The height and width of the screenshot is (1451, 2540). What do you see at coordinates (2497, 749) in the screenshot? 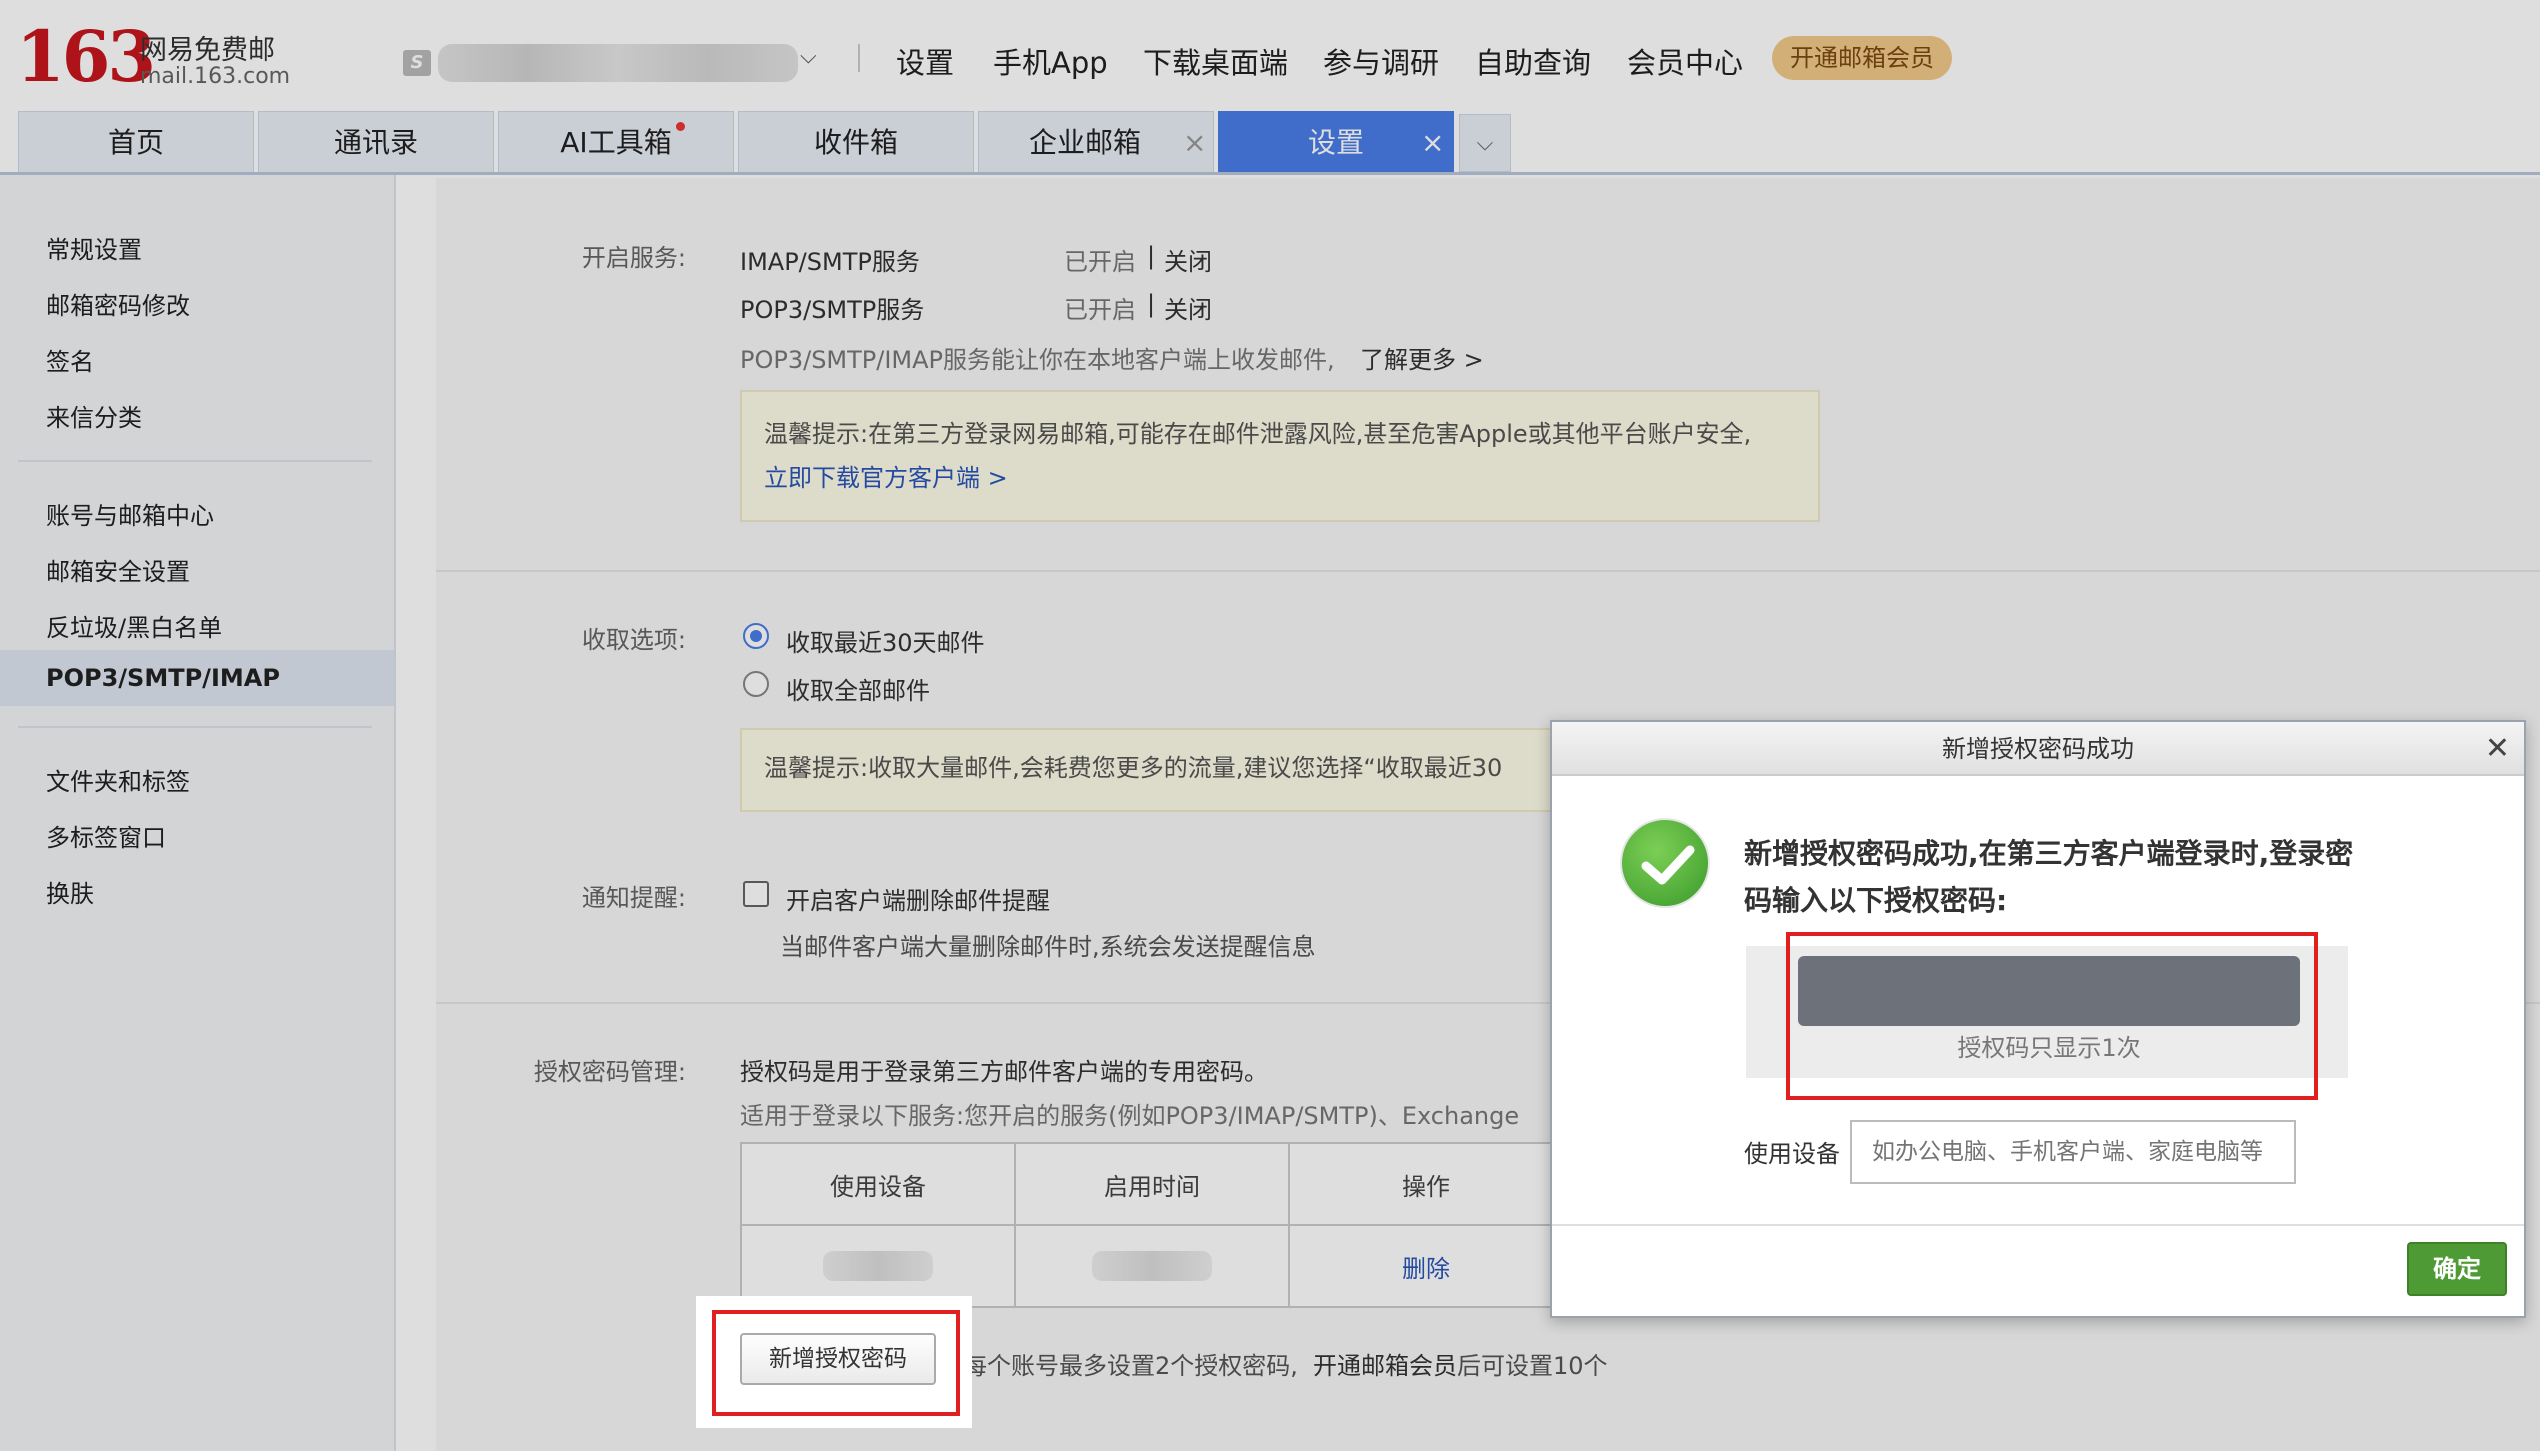
I see `dialog-close-icon: ✕` at bounding box center [2497, 749].